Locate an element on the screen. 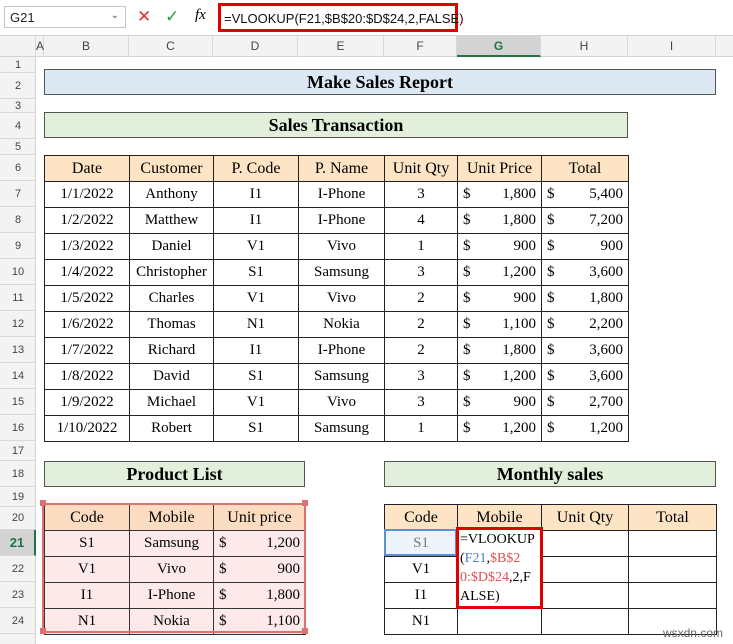  row-header: 12 is located at coordinates (18, 324).